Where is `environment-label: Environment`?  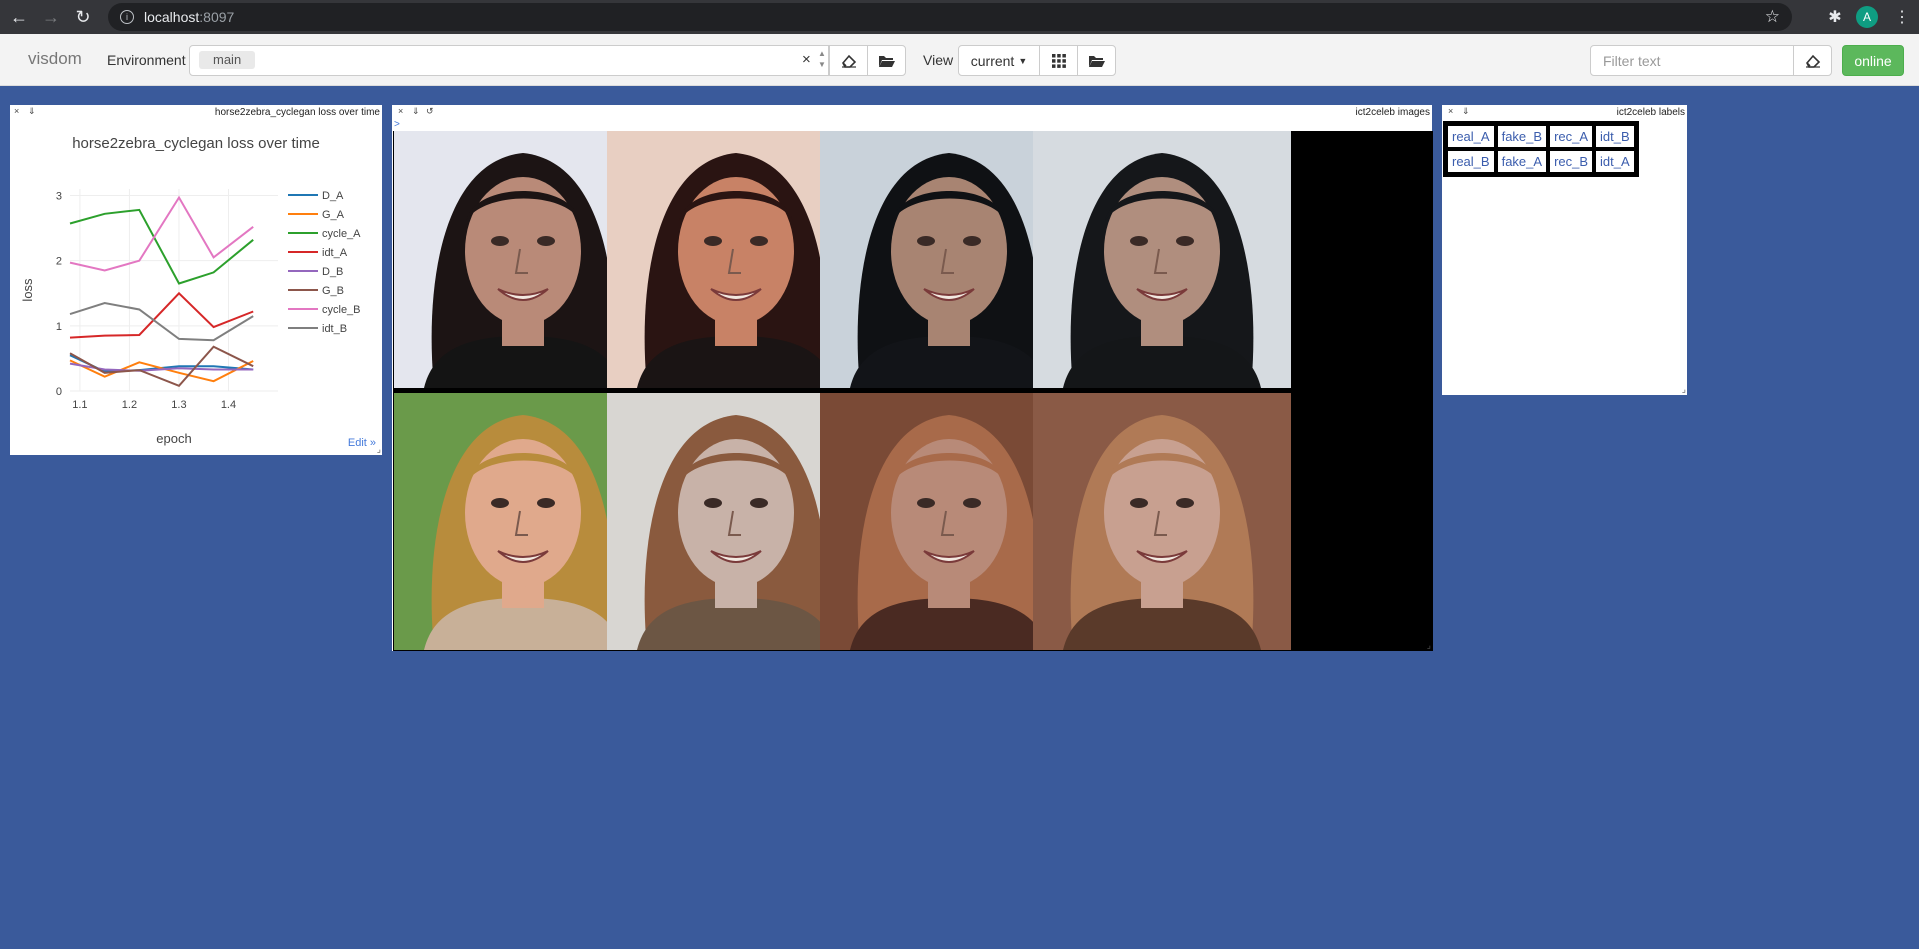 environment-label: Environment is located at coordinates (146, 60).